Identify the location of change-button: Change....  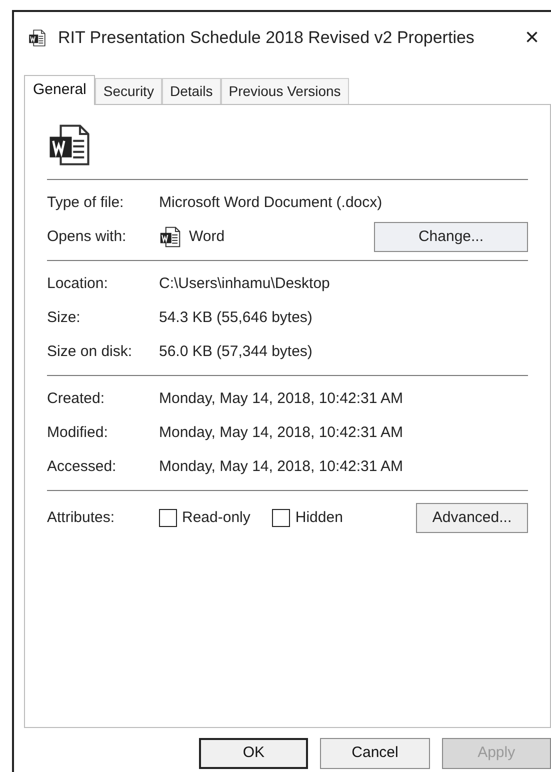
(451, 237).